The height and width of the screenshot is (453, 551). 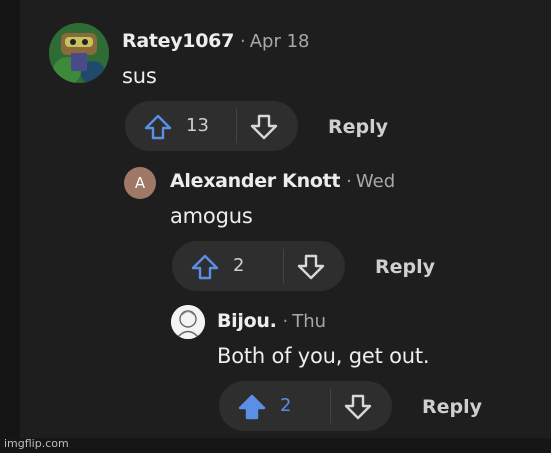 I want to click on vote-count: 13, so click(x=197, y=125).